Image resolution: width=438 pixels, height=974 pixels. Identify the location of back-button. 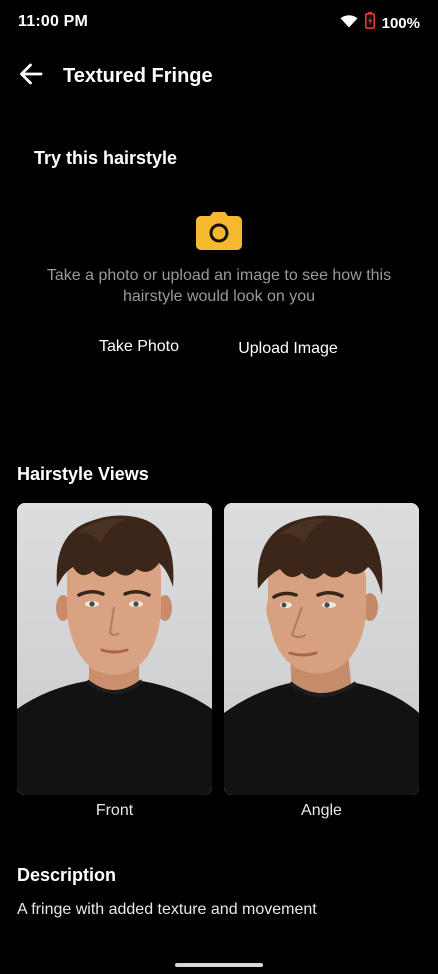
(31, 76).